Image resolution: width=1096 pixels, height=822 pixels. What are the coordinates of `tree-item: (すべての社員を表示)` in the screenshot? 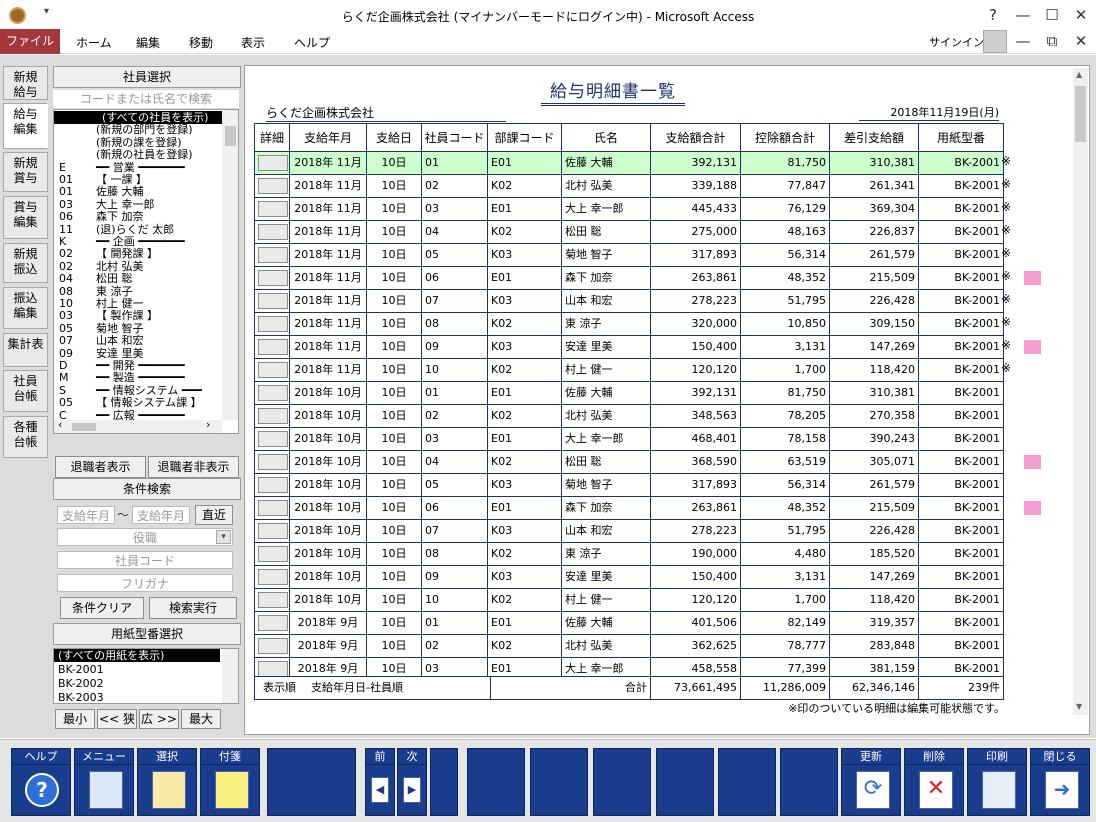 It's located at (138, 117).